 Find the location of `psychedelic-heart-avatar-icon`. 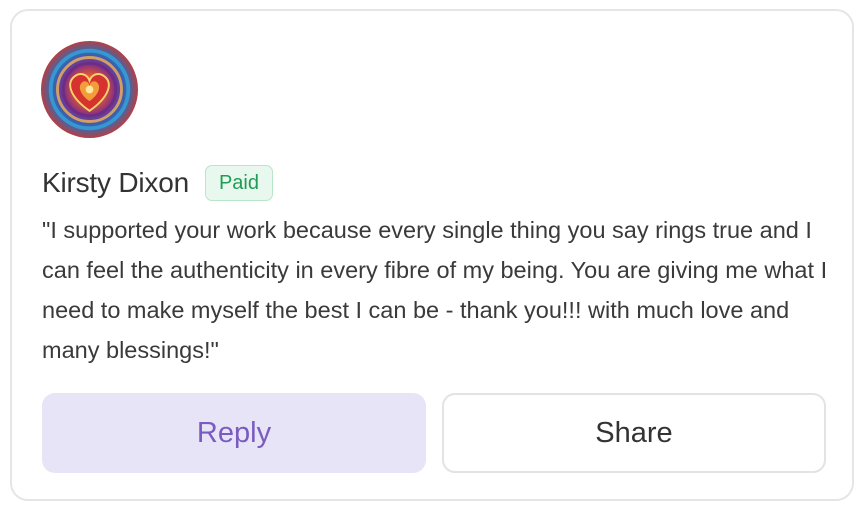

psychedelic-heart-avatar-icon is located at coordinates (89, 89).